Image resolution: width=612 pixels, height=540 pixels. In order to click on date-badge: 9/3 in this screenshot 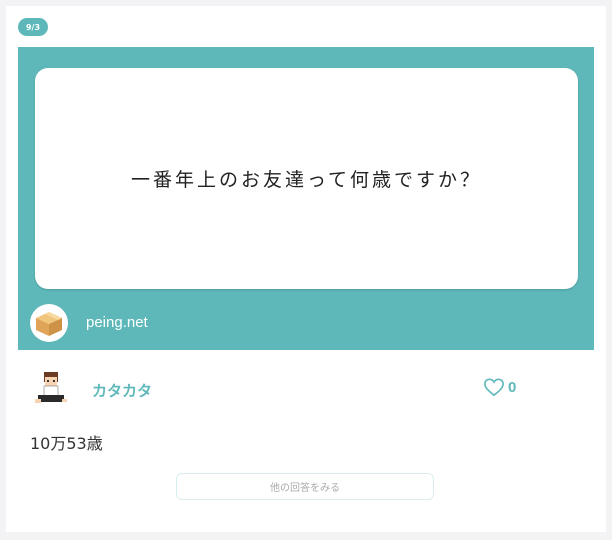, I will do `click(33, 27)`.